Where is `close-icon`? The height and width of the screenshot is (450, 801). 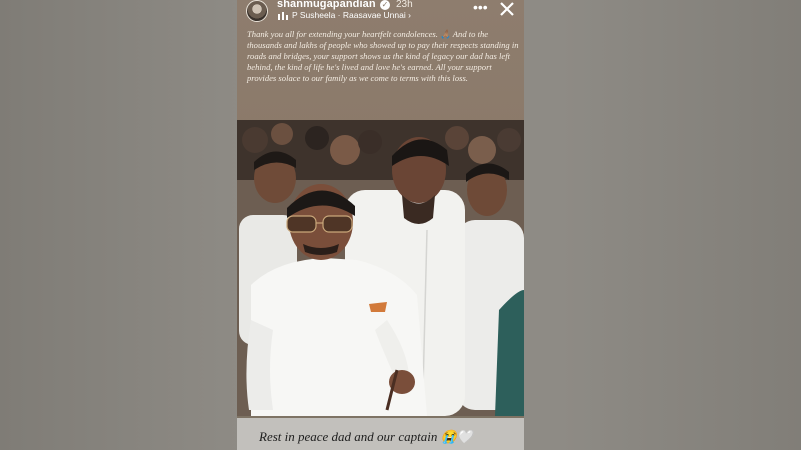 close-icon is located at coordinates (507, 9).